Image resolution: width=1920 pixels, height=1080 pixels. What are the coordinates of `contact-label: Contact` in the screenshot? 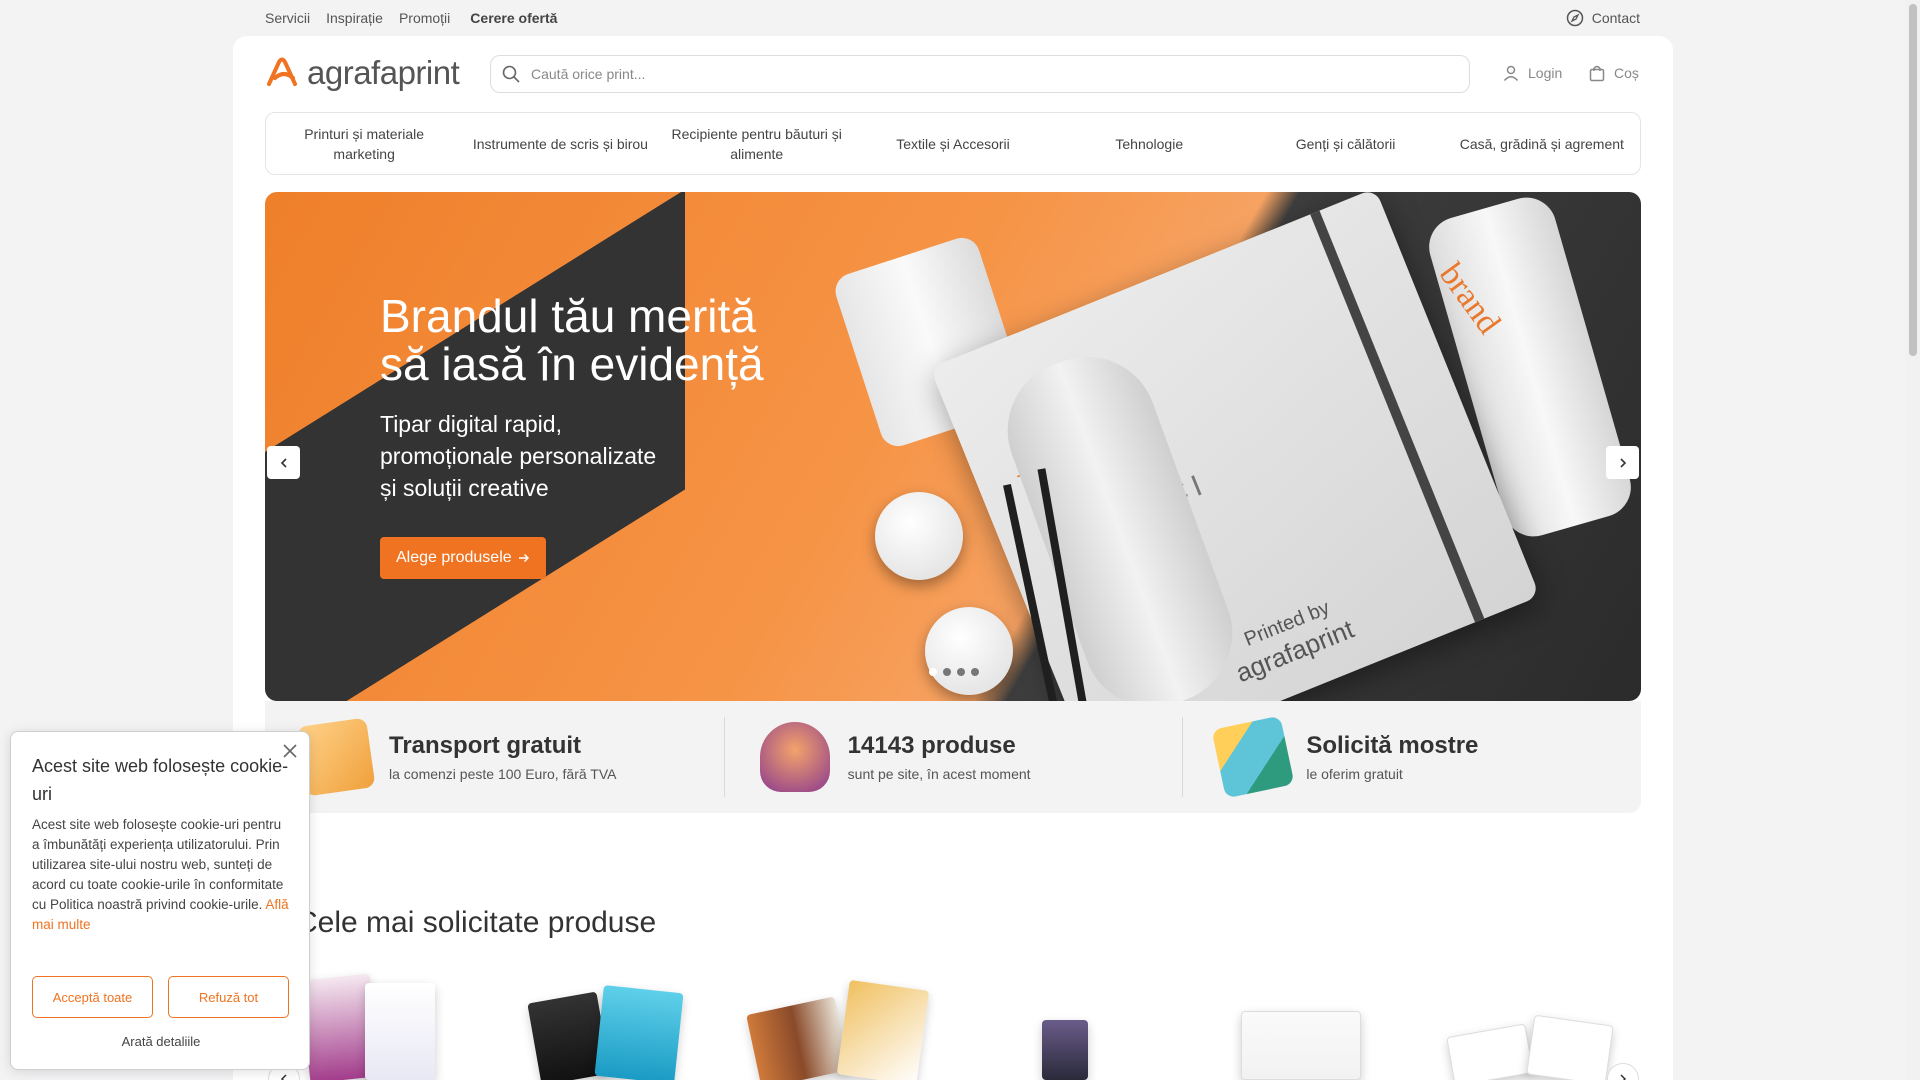 It's located at (1615, 18).